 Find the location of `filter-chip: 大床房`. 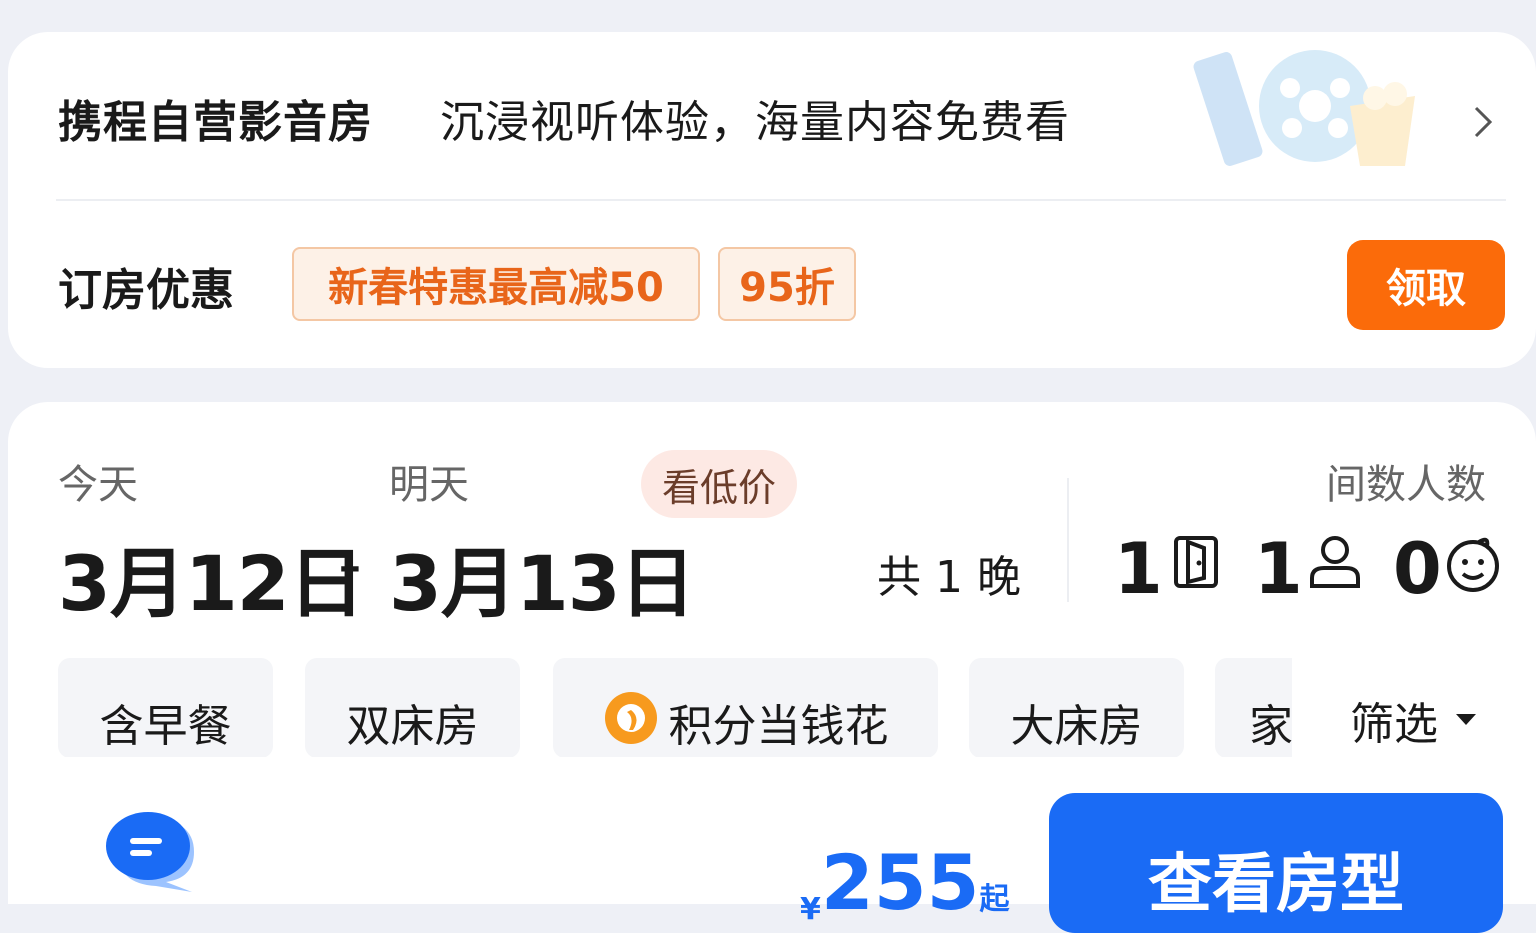

filter-chip: 大床房 is located at coordinates (1076, 708).